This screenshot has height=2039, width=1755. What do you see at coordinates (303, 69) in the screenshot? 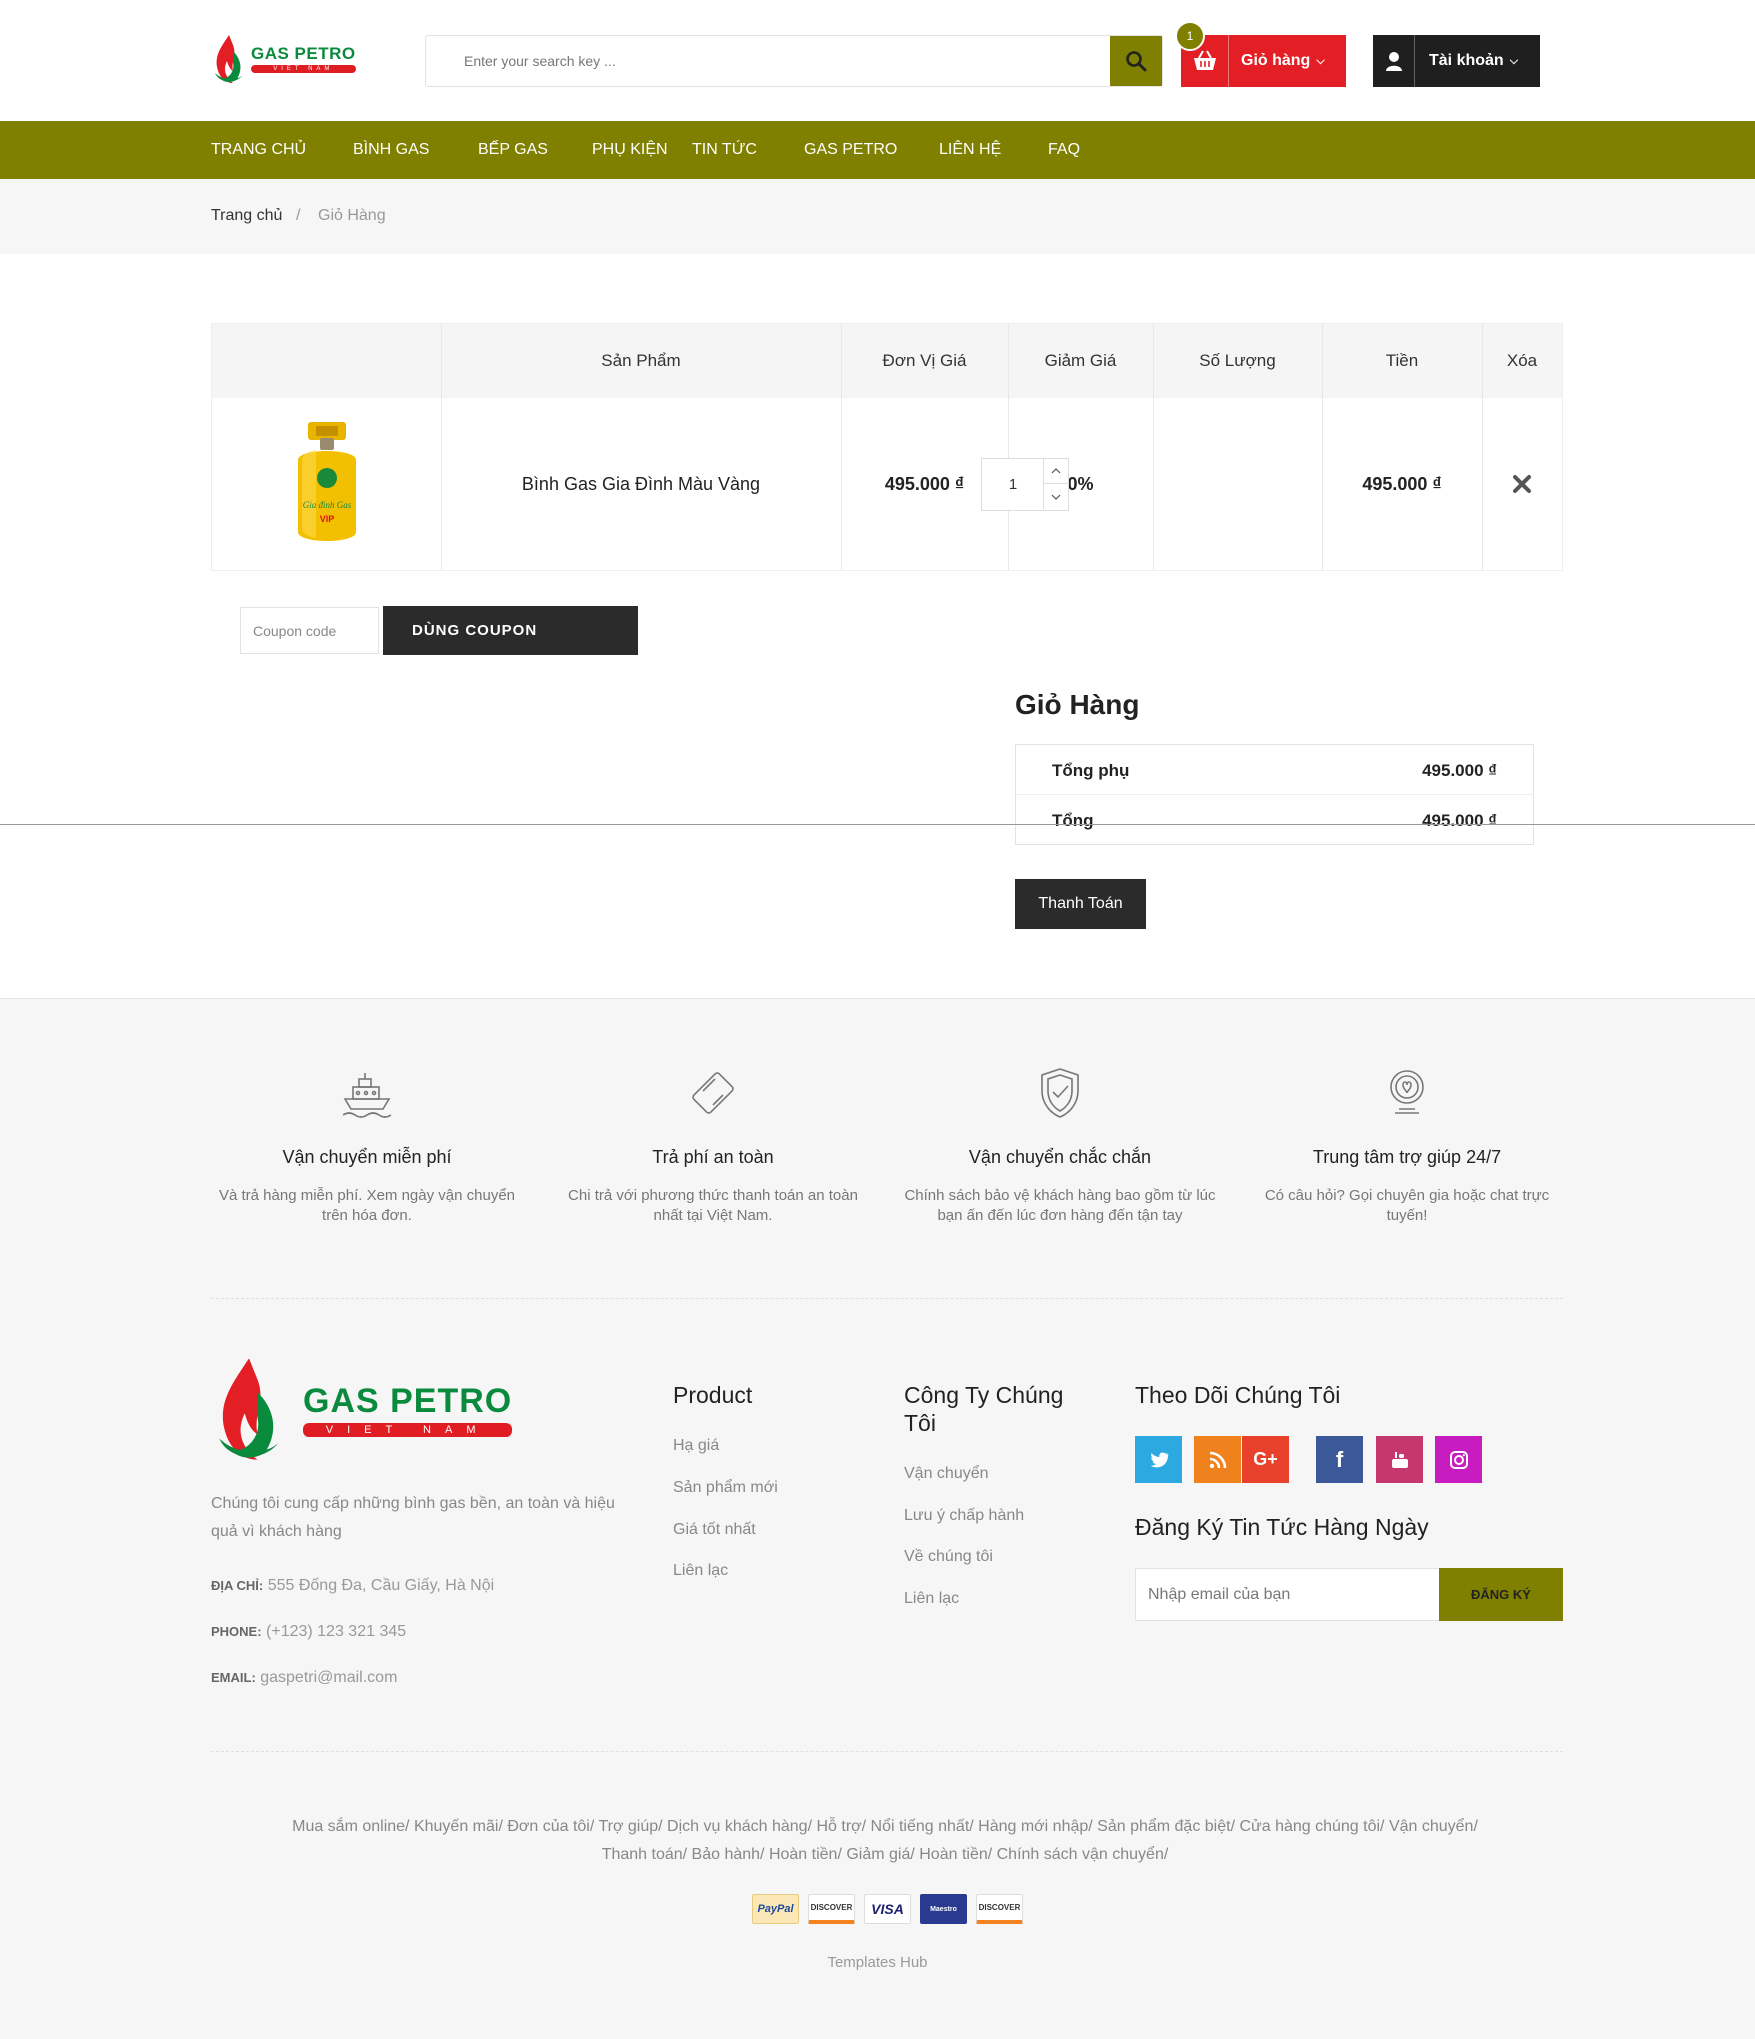
I see `logo-sub: VIET NAM` at bounding box center [303, 69].